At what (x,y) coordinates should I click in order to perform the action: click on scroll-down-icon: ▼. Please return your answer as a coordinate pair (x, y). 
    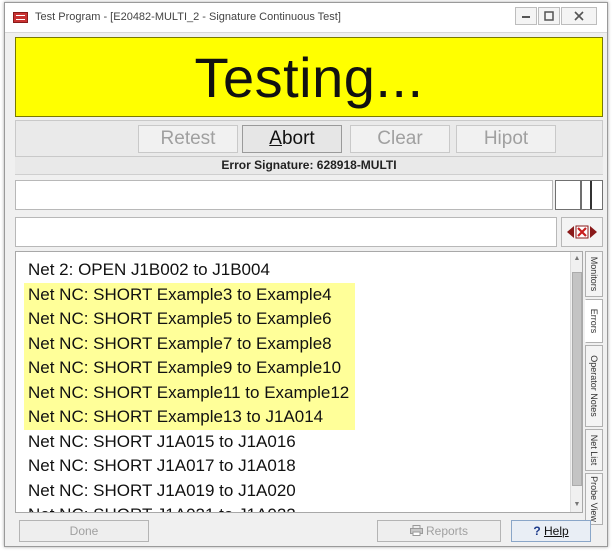
    Looking at the image, I should click on (576, 505).